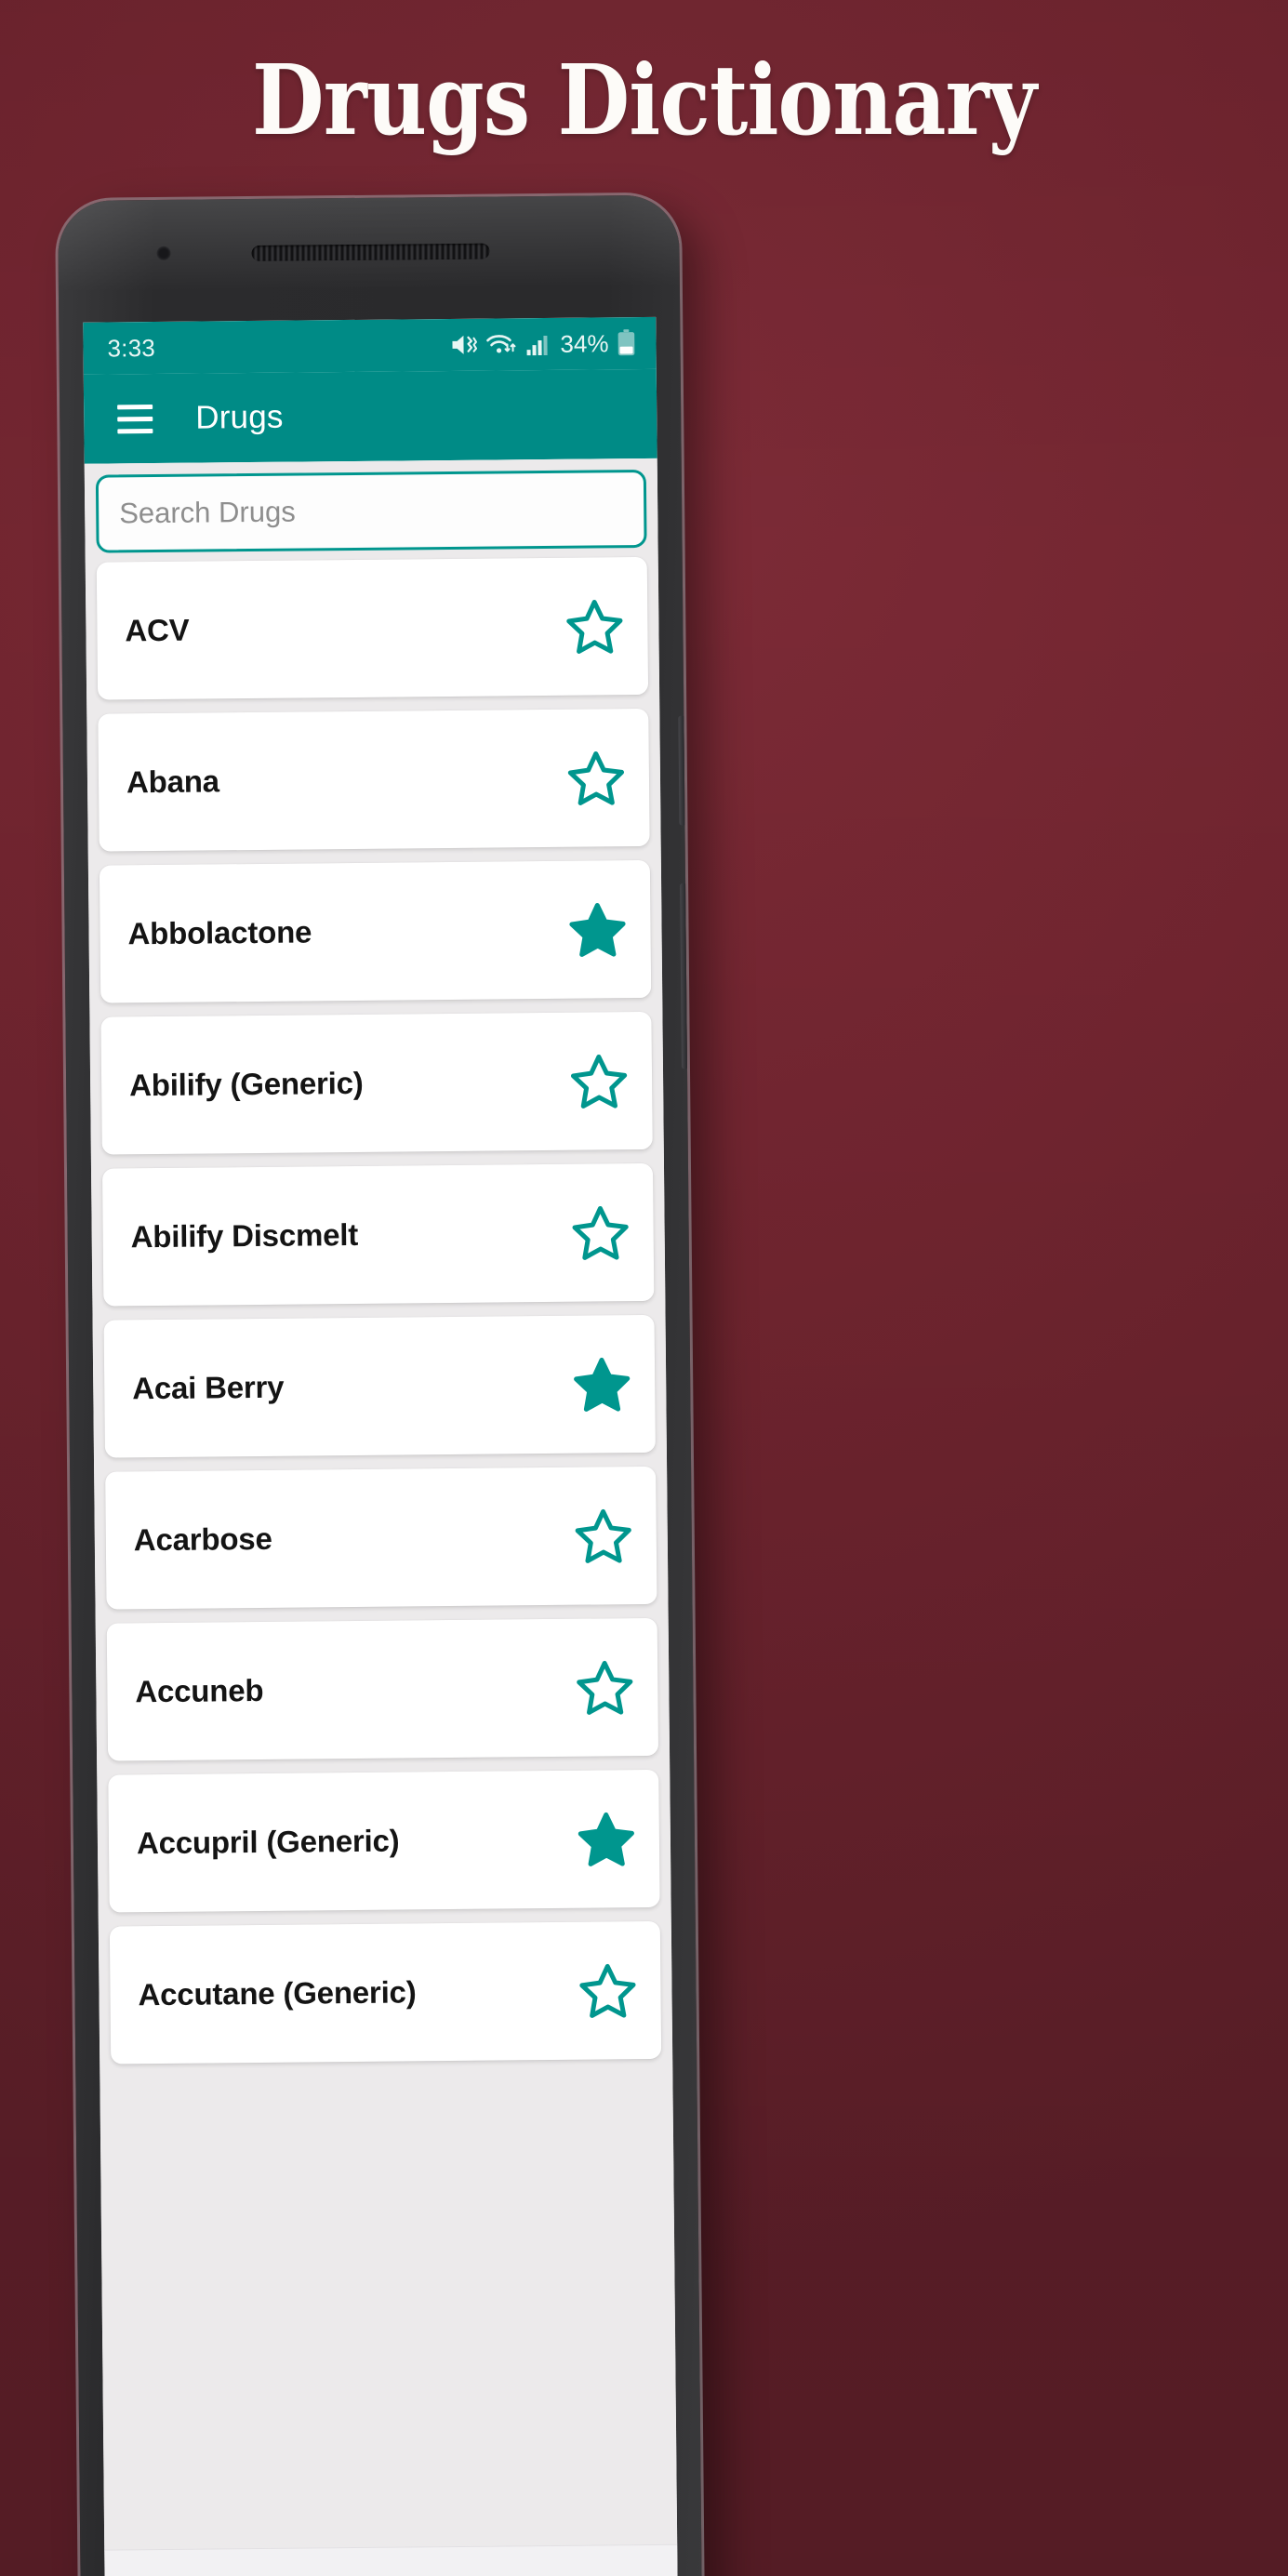 The image size is (1288, 2576). I want to click on app-bar-title: Drugs, so click(239, 417).